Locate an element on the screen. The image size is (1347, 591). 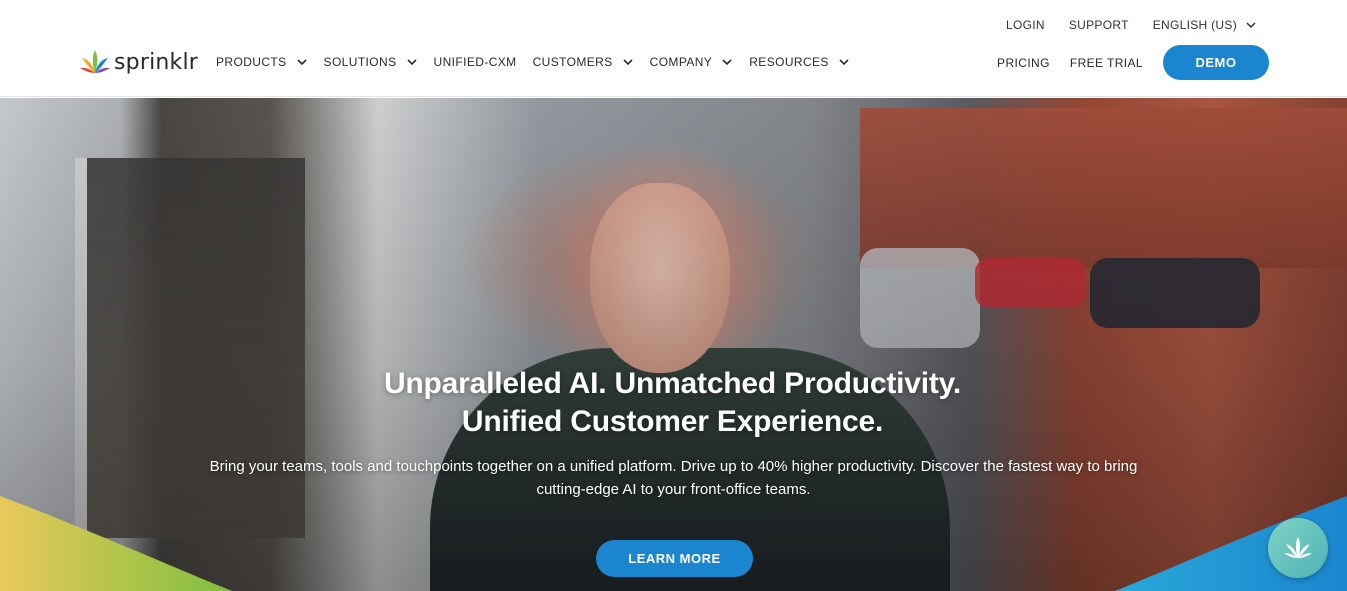
brand-logo: sprinklr is located at coordinates (139, 62).